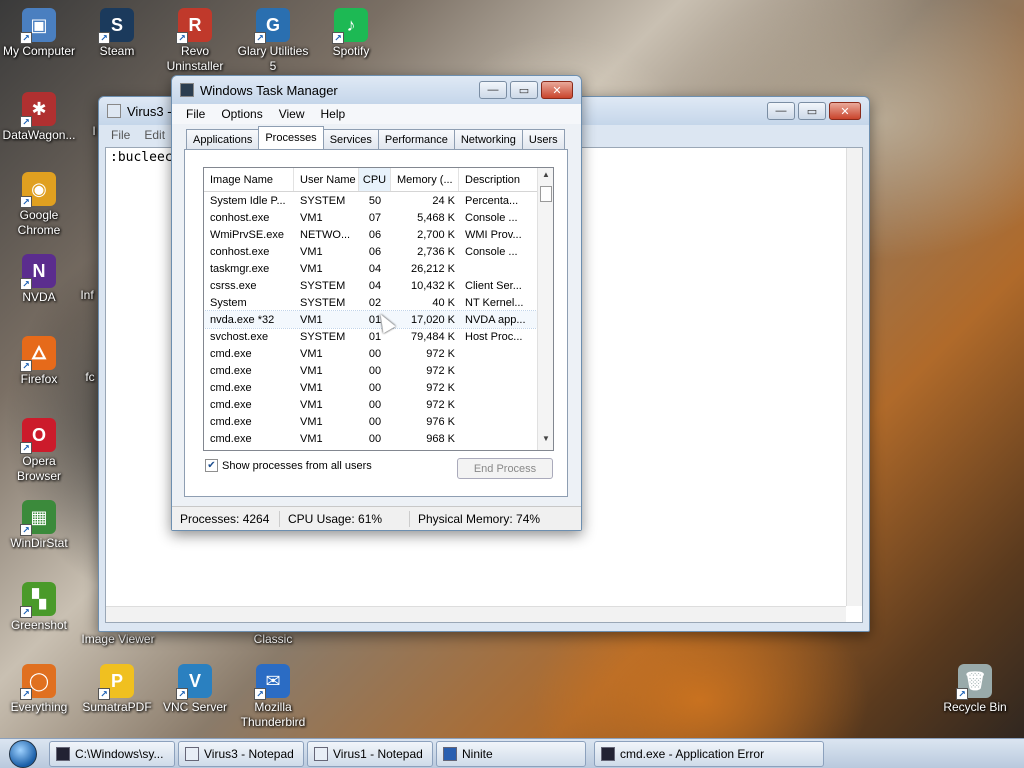  What do you see at coordinates (351, 33) in the screenshot?
I see `desktop-icon: ♪ ↗ Spotify` at bounding box center [351, 33].